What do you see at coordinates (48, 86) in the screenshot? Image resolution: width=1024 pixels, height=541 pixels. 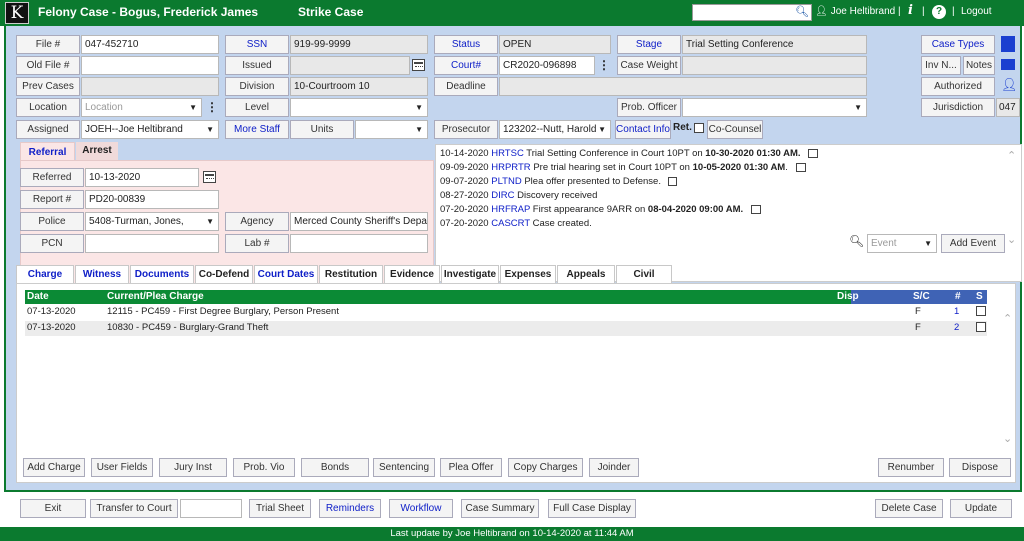 I see `prev-cases-button: Prev Cases` at bounding box center [48, 86].